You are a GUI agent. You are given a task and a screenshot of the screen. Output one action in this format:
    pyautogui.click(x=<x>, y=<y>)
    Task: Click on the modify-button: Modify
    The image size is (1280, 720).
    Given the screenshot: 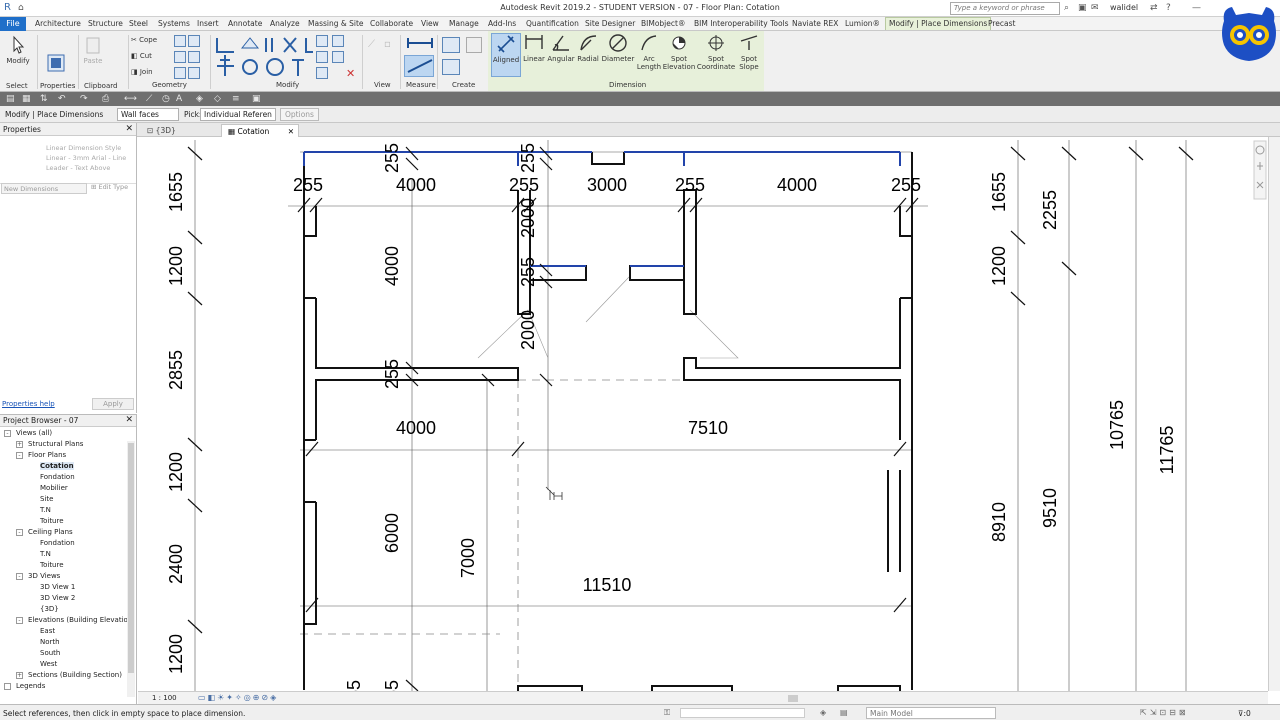 What is the action you would take?
    pyautogui.click(x=18, y=50)
    